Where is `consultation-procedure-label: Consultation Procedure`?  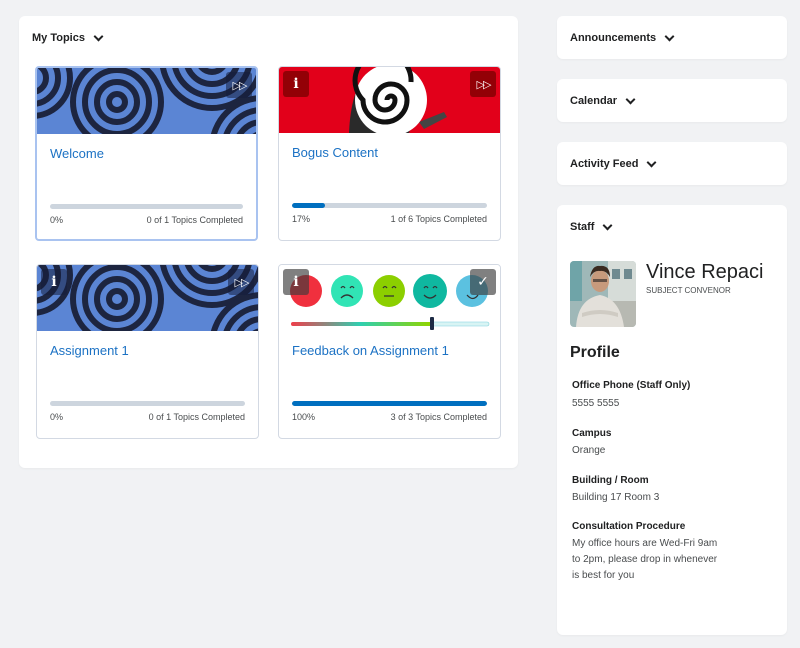 consultation-procedure-label: Consultation Procedure is located at coordinates (629, 526).